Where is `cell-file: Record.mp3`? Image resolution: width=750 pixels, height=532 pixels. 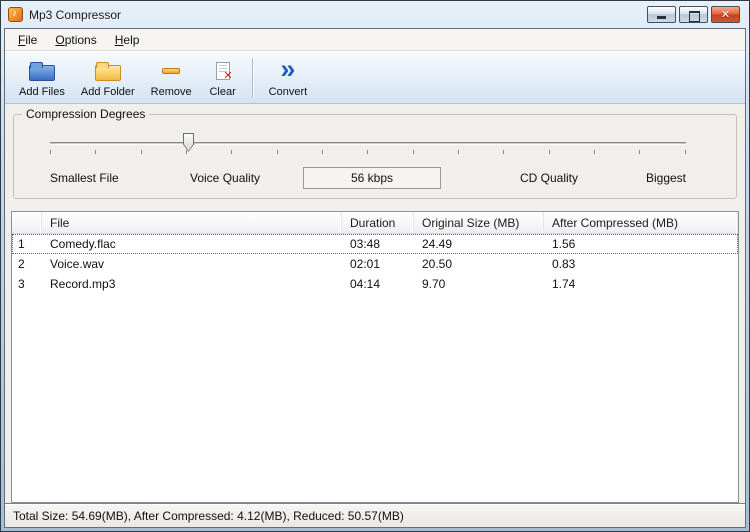 cell-file: Record.mp3 is located at coordinates (83, 284).